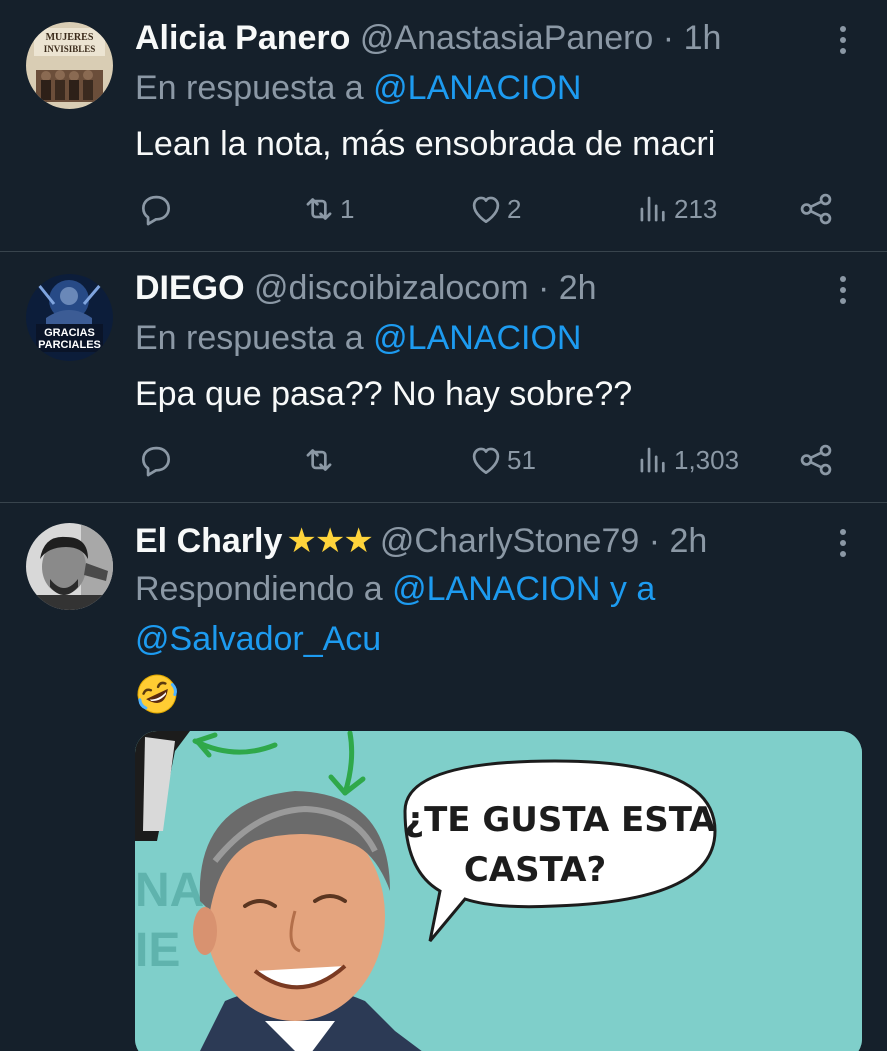 The width and height of the screenshot is (887, 1051). What do you see at coordinates (707, 459) in the screenshot?
I see `views-count: 1,303` at bounding box center [707, 459].